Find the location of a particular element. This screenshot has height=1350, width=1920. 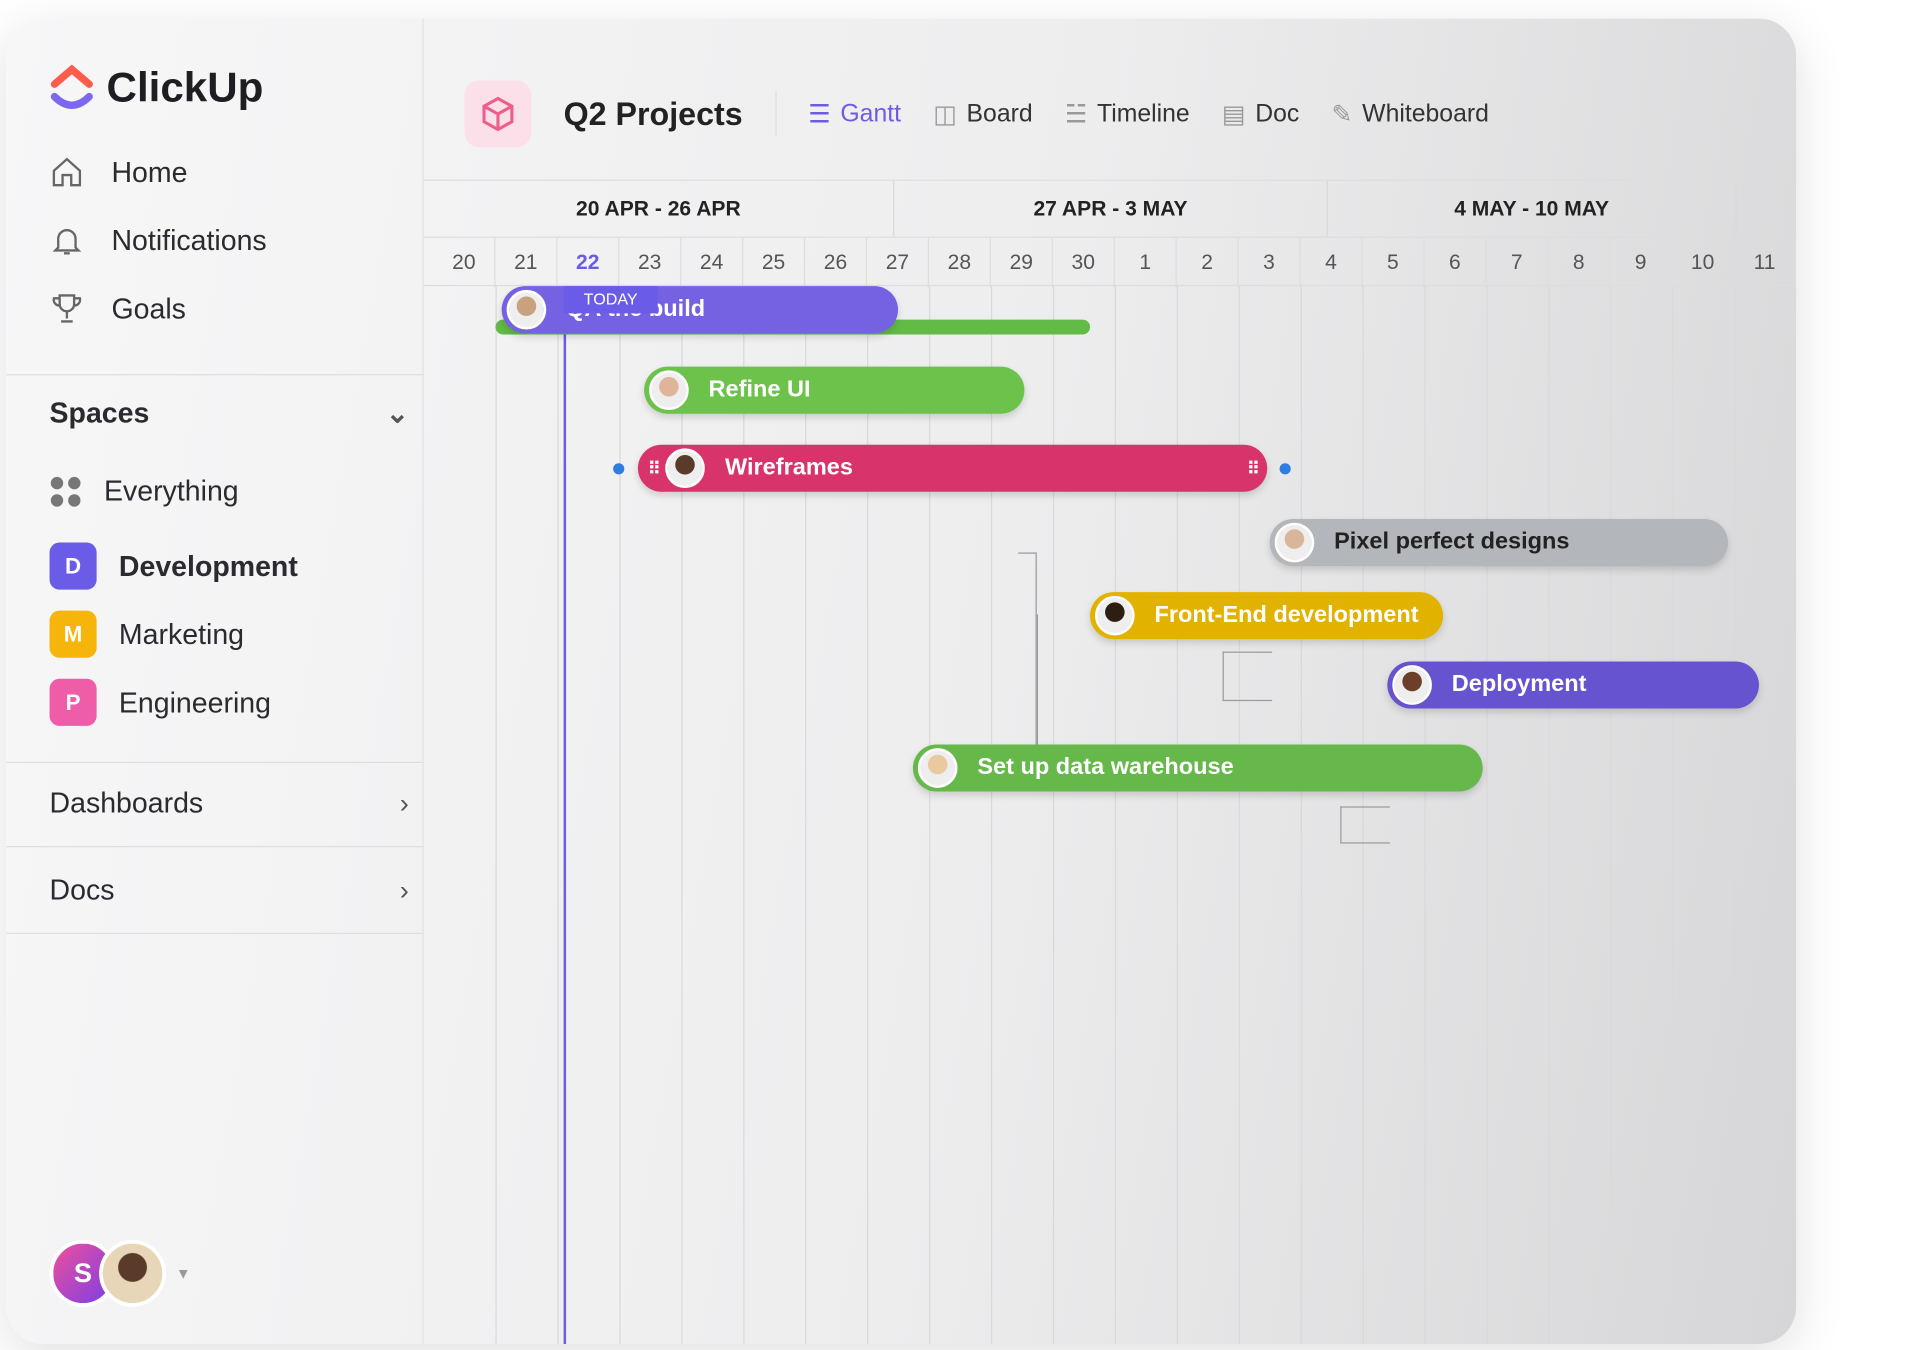

sidebar-item-dashboards: Dashboards › is located at coordinates (229, 803).